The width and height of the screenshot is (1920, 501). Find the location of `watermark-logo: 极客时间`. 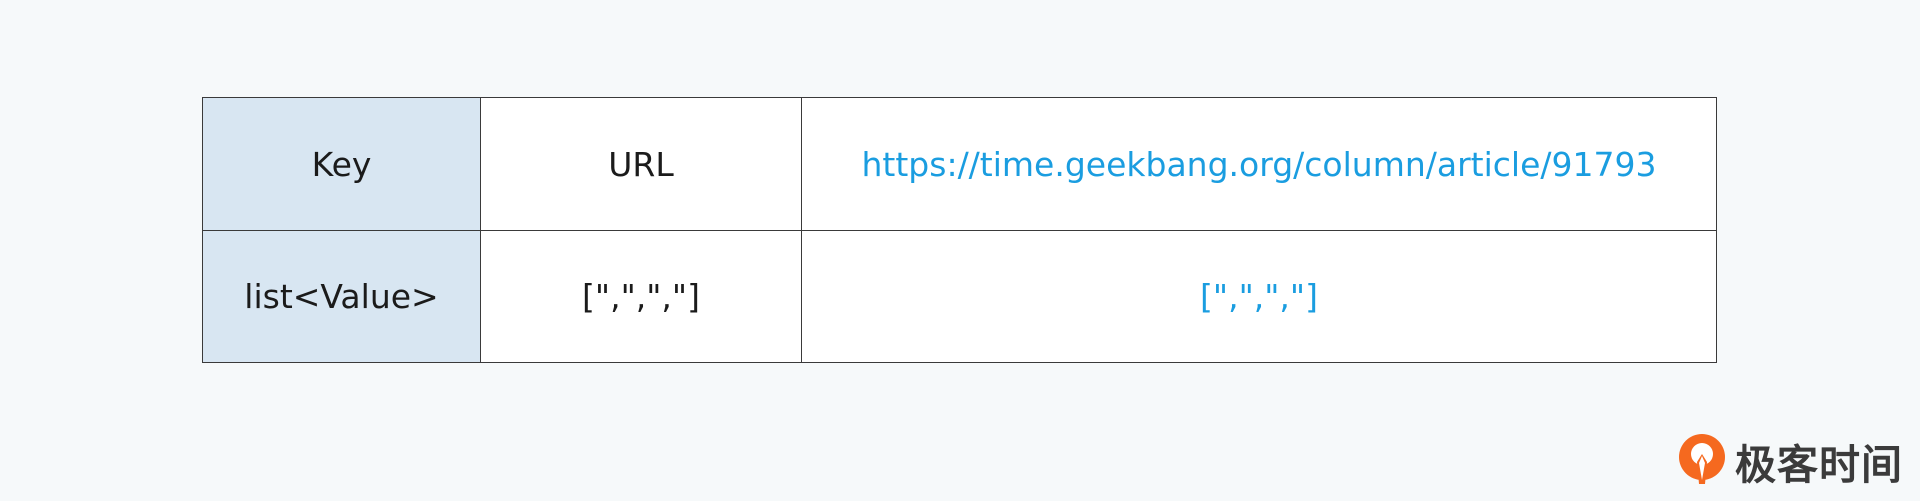

watermark-logo: 极客时间 is located at coordinates (1789, 461).